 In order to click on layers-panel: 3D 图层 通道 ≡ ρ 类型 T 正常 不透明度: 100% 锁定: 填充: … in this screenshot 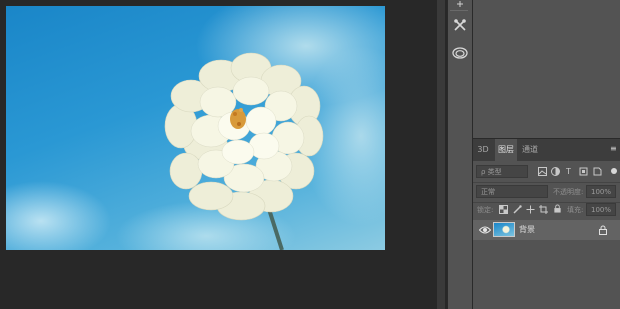, I will do `click(546, 223)`.